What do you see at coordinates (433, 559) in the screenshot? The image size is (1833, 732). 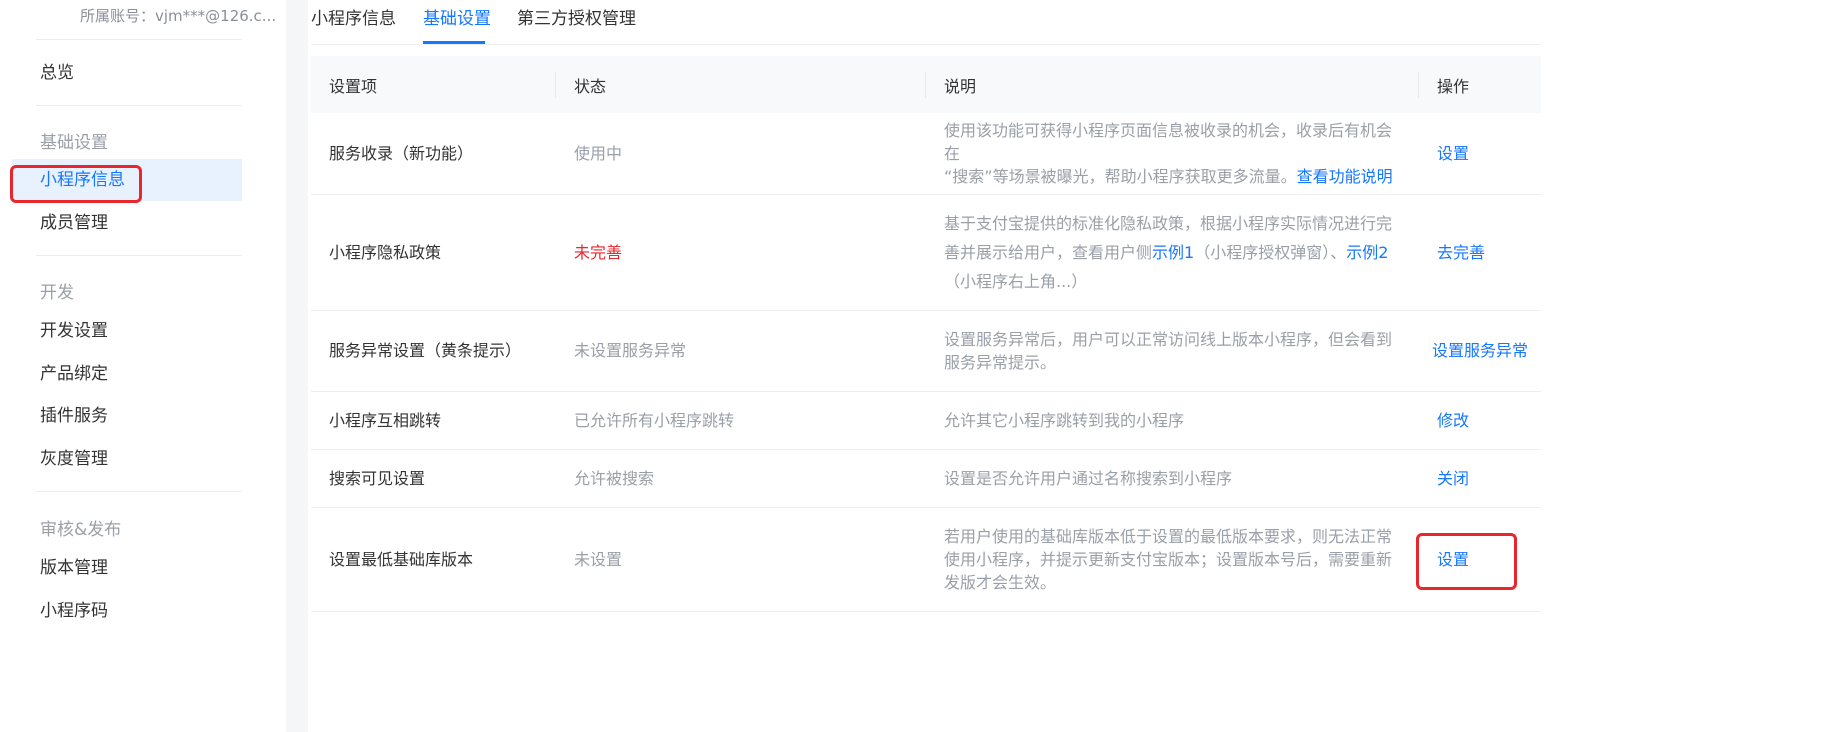 I see `row-item-name: 设置最低基础库版本` at bounding box center [433, 559].